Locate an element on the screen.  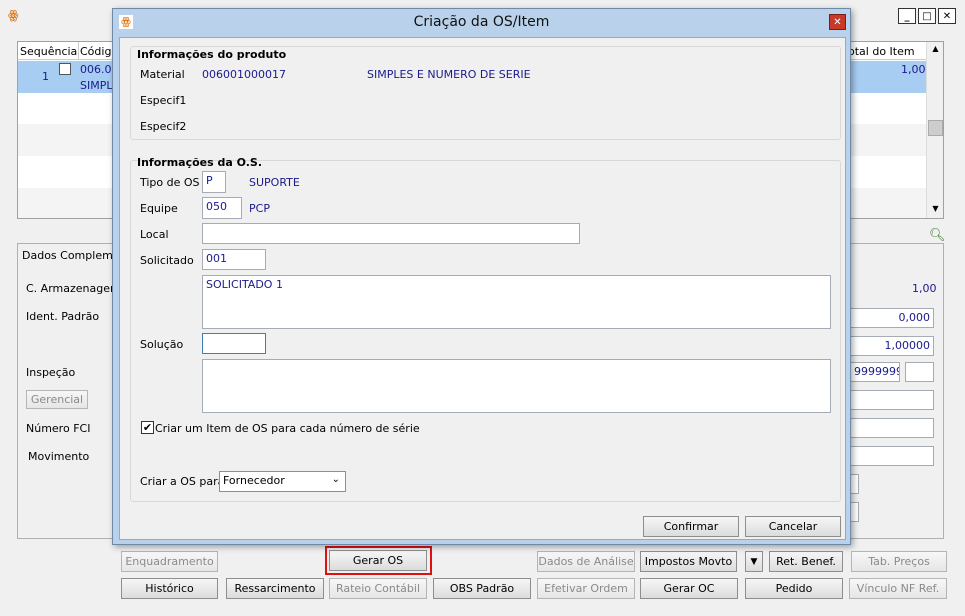
solucao-textarea is located at coordinates (516, 386).